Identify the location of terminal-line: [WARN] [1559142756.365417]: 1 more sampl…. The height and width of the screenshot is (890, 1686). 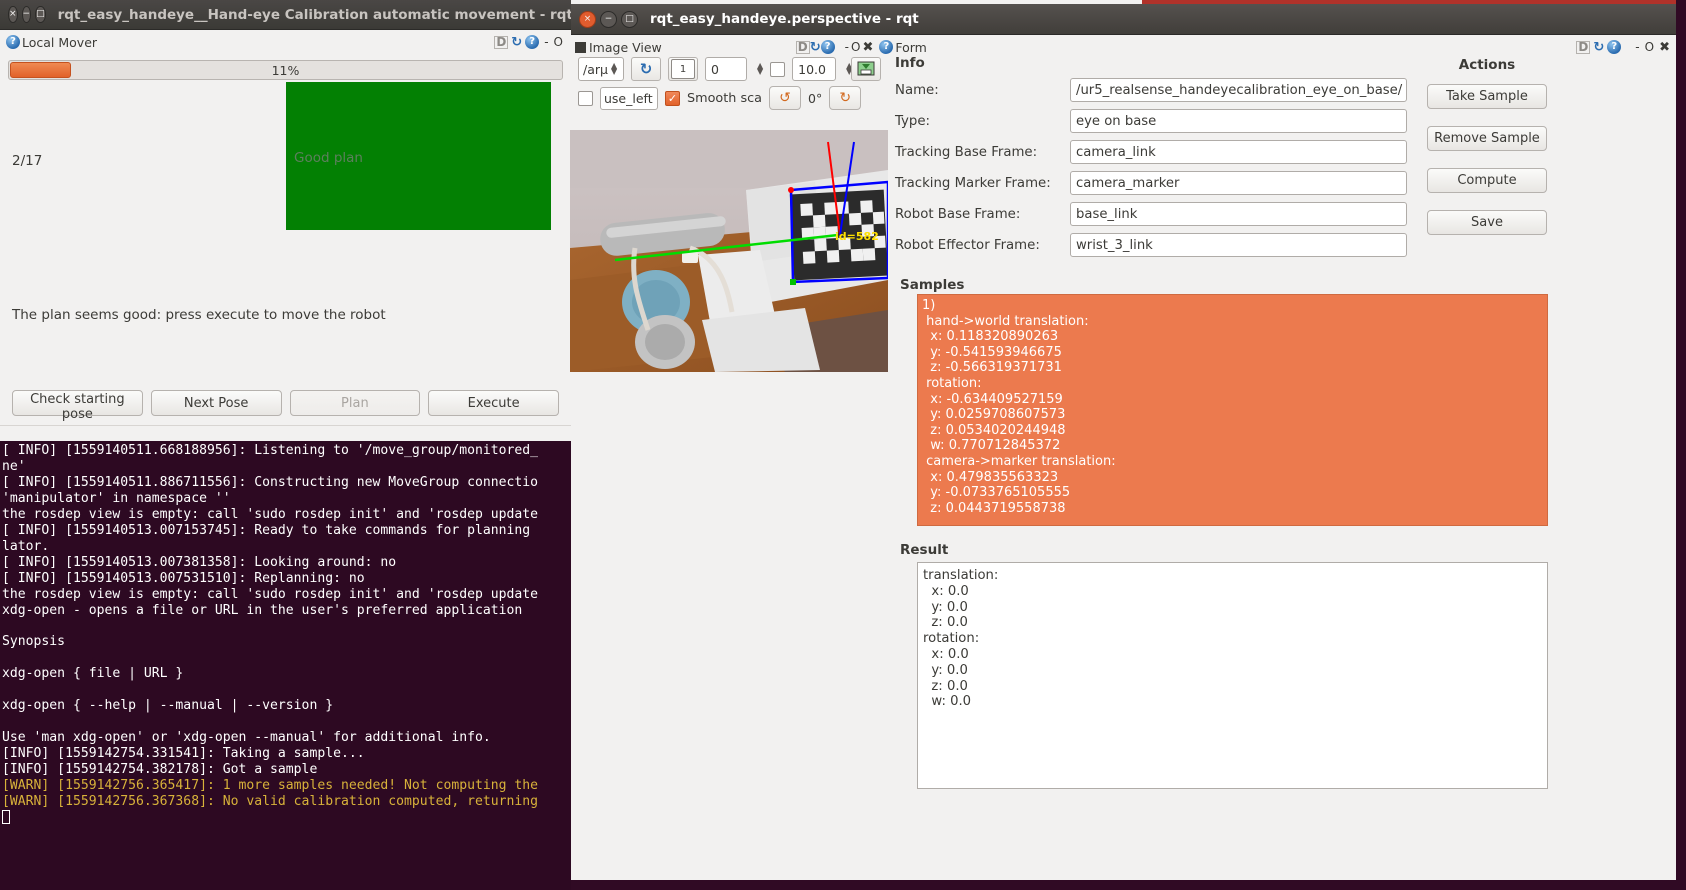
(270, 786).